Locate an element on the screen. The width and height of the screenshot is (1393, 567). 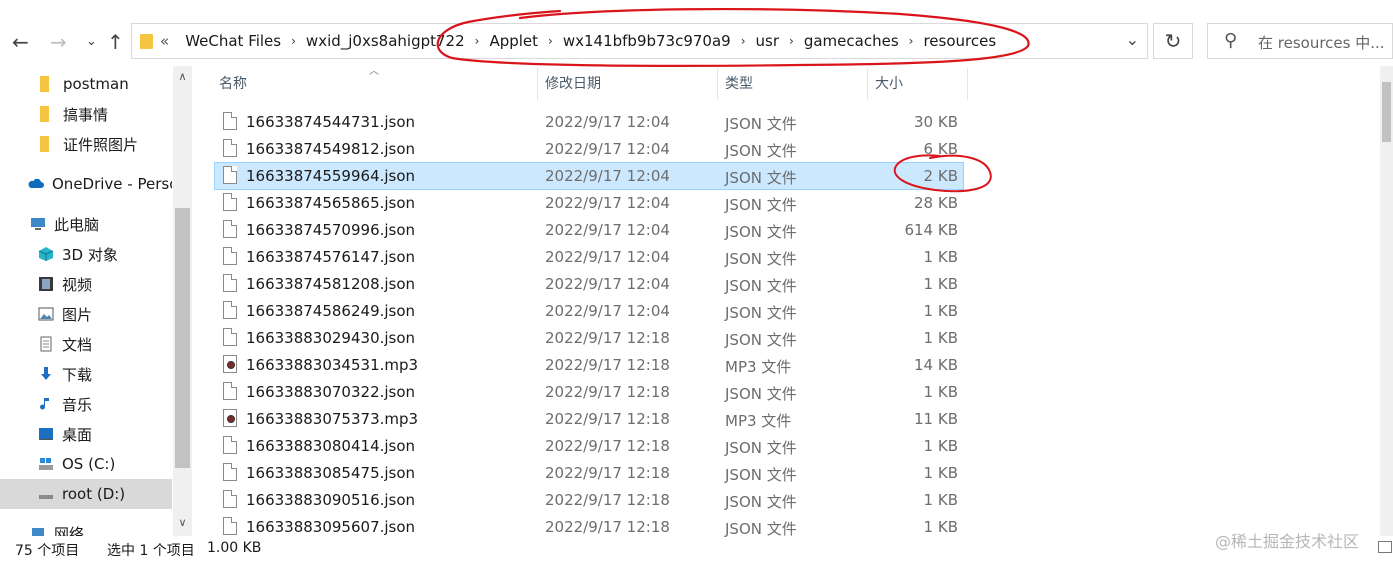
file-size: 2 KB is located at coordinates (940, 176).